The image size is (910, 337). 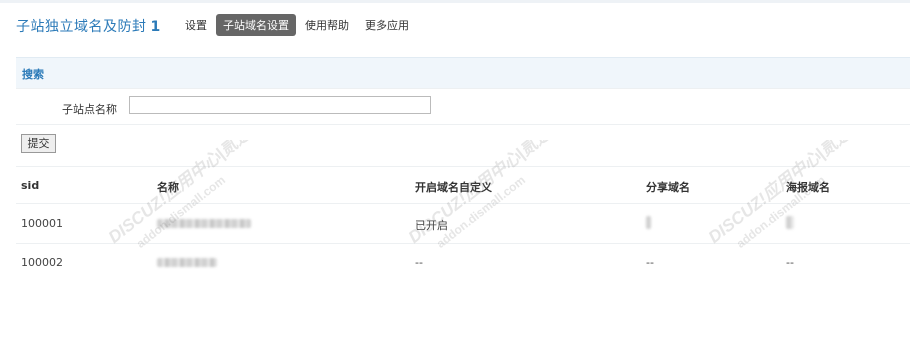 I want to click on app-title-number: 1, so click(x=155, y=27).